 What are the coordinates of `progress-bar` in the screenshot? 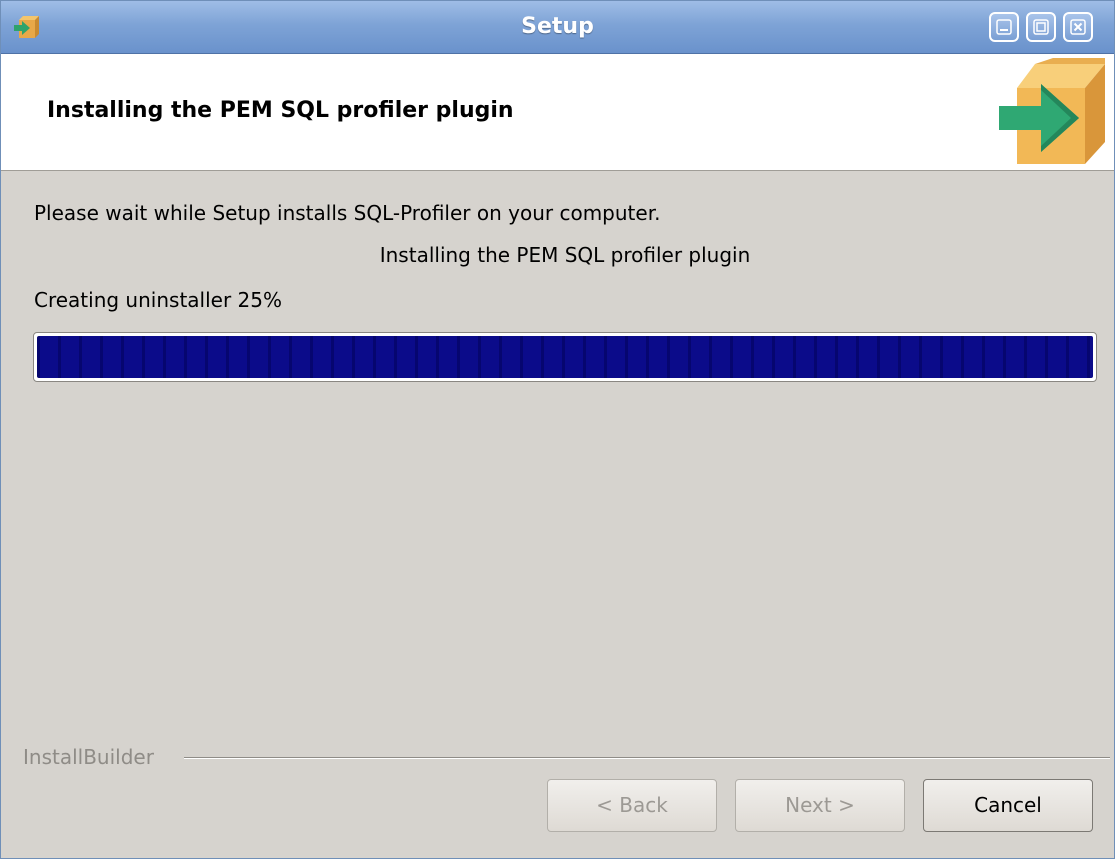 It's located at (565, 357).